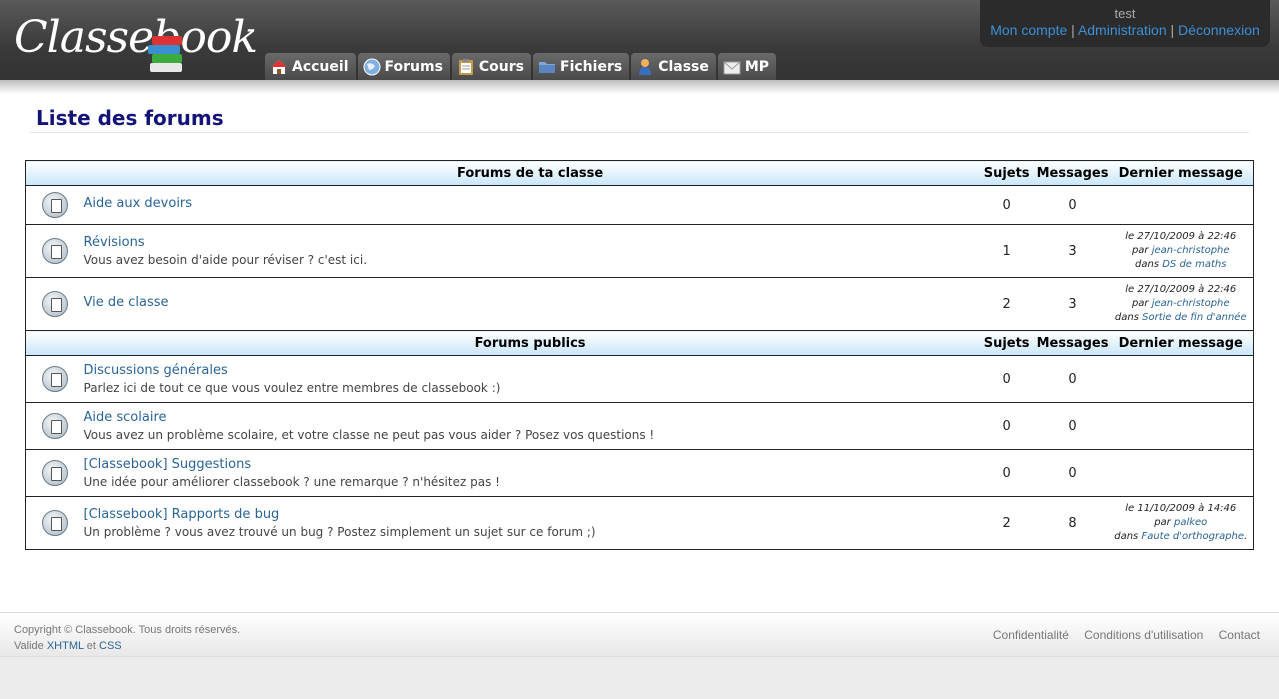 The image size is (1279, 699). Describe the element at coordinates (1072, 523) in the screenshot. I see `messages-count: 8` at that location.